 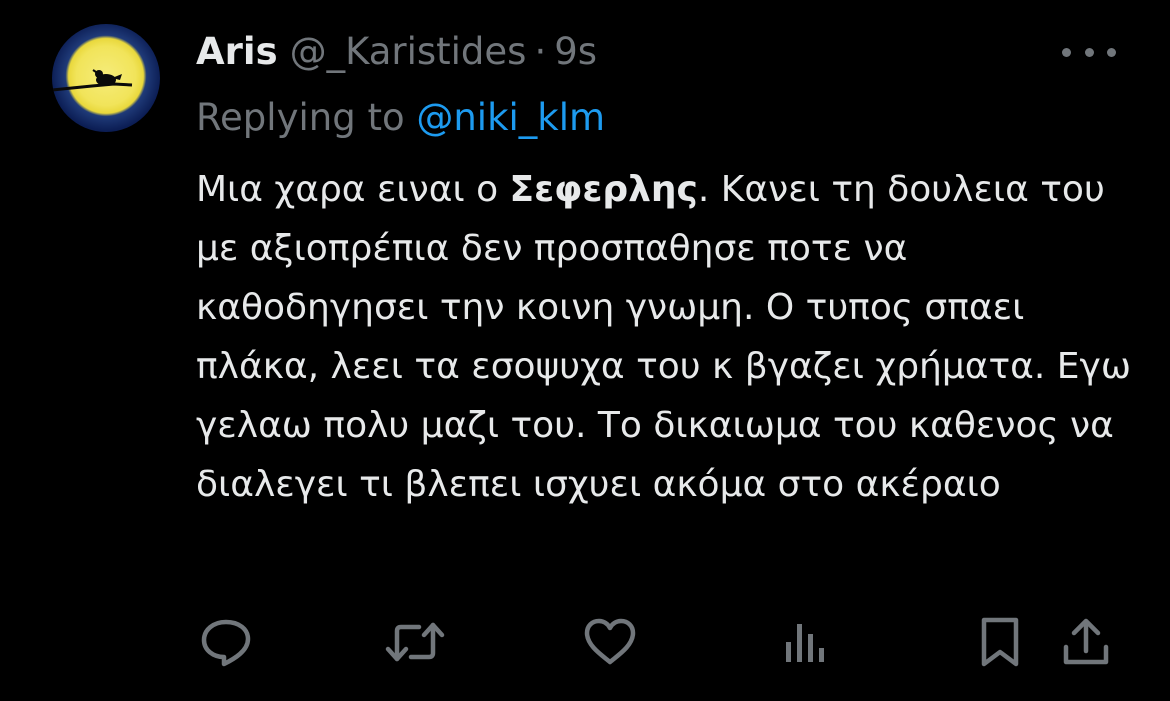 What do you see at coordinates (408, 51) in the screenshot?
I see `user-handle: @_Karistides` at bounding box center [408, 51].